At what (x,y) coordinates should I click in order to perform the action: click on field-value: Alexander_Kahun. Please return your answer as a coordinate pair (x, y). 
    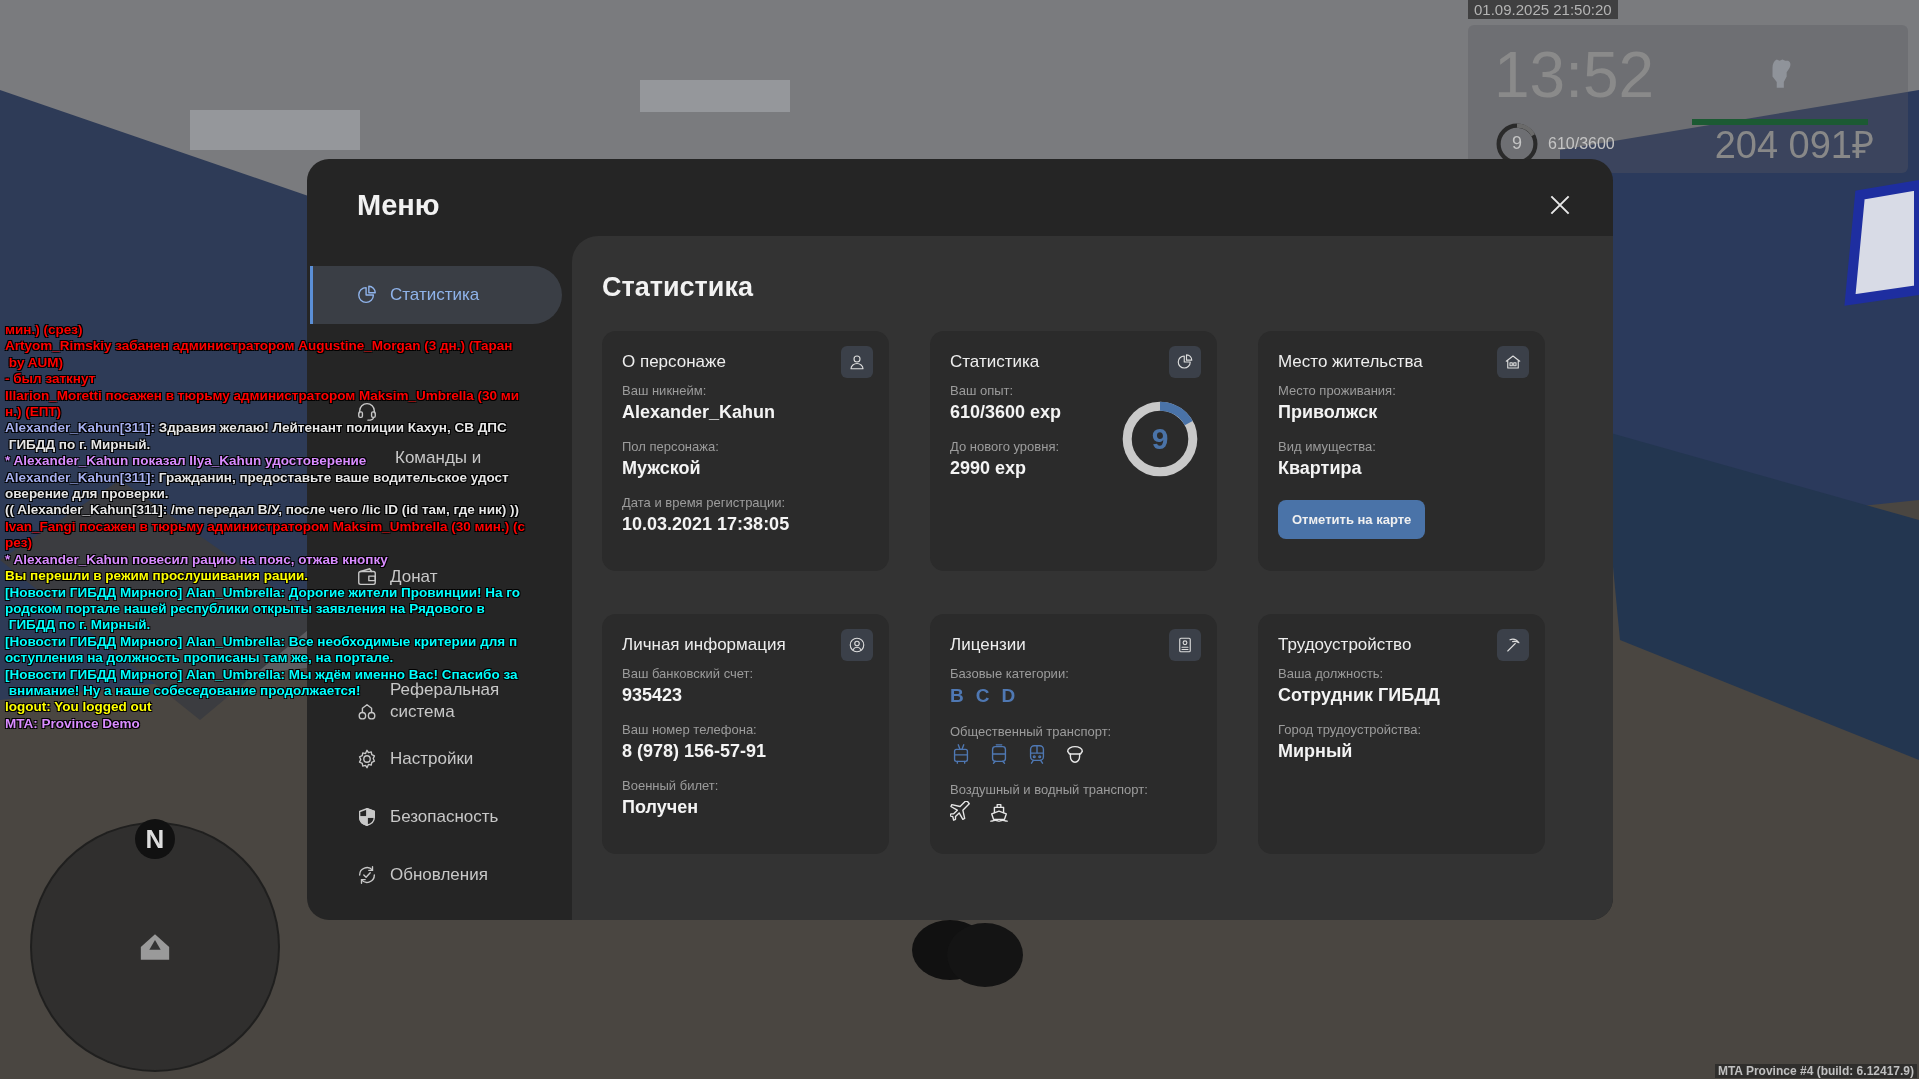
    Looking at the image, I should click on (699, 412).